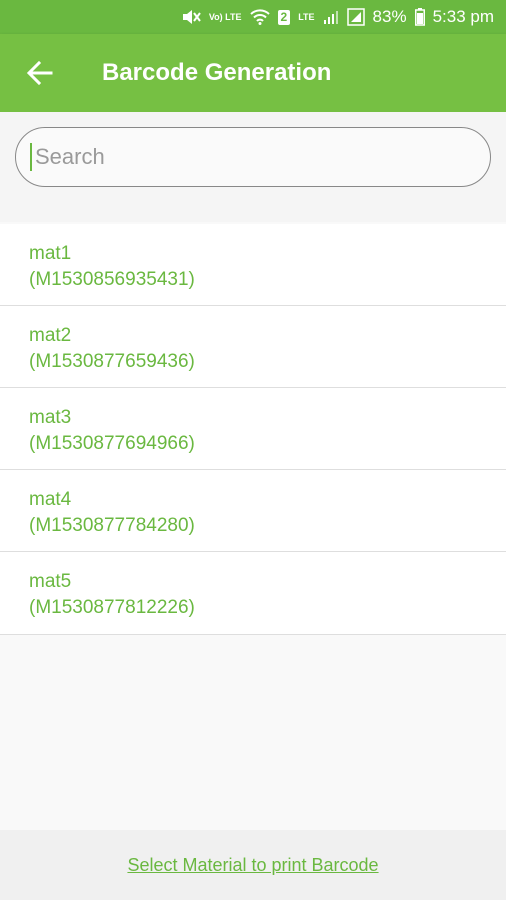 Image resolution: width=506 pixels, height=900 pixels. I want to click on signal-2-icon, so click(355, 17).